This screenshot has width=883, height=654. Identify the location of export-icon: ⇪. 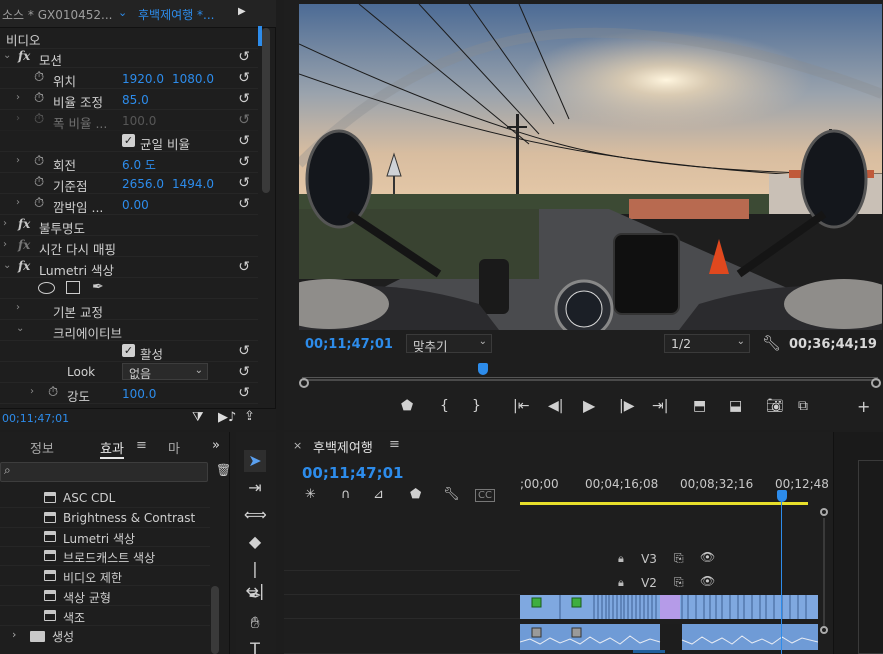
(249, 416).